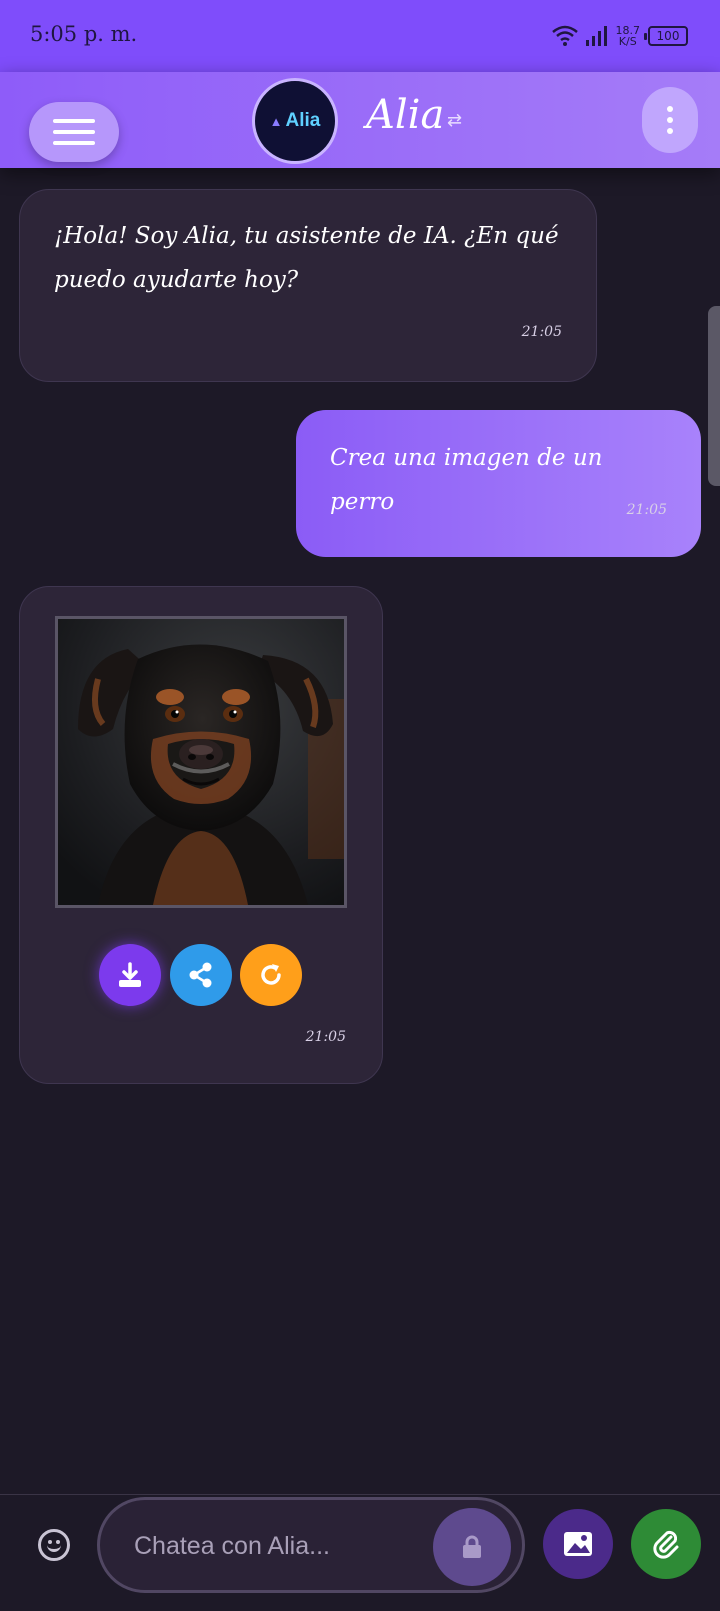 The height and width of the screenshot is (1611, 720). I want to click on logo-text: Alia, so click(303, 120).